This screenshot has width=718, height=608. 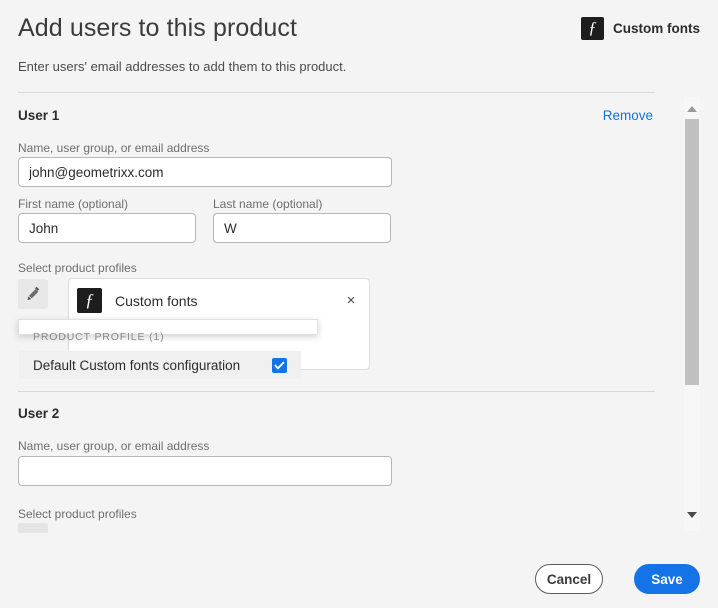 What do you see at coordinates (692, 515) in the screenshot?
I see `scroll-down-arrow-icon` at bounding box center [692, 515].